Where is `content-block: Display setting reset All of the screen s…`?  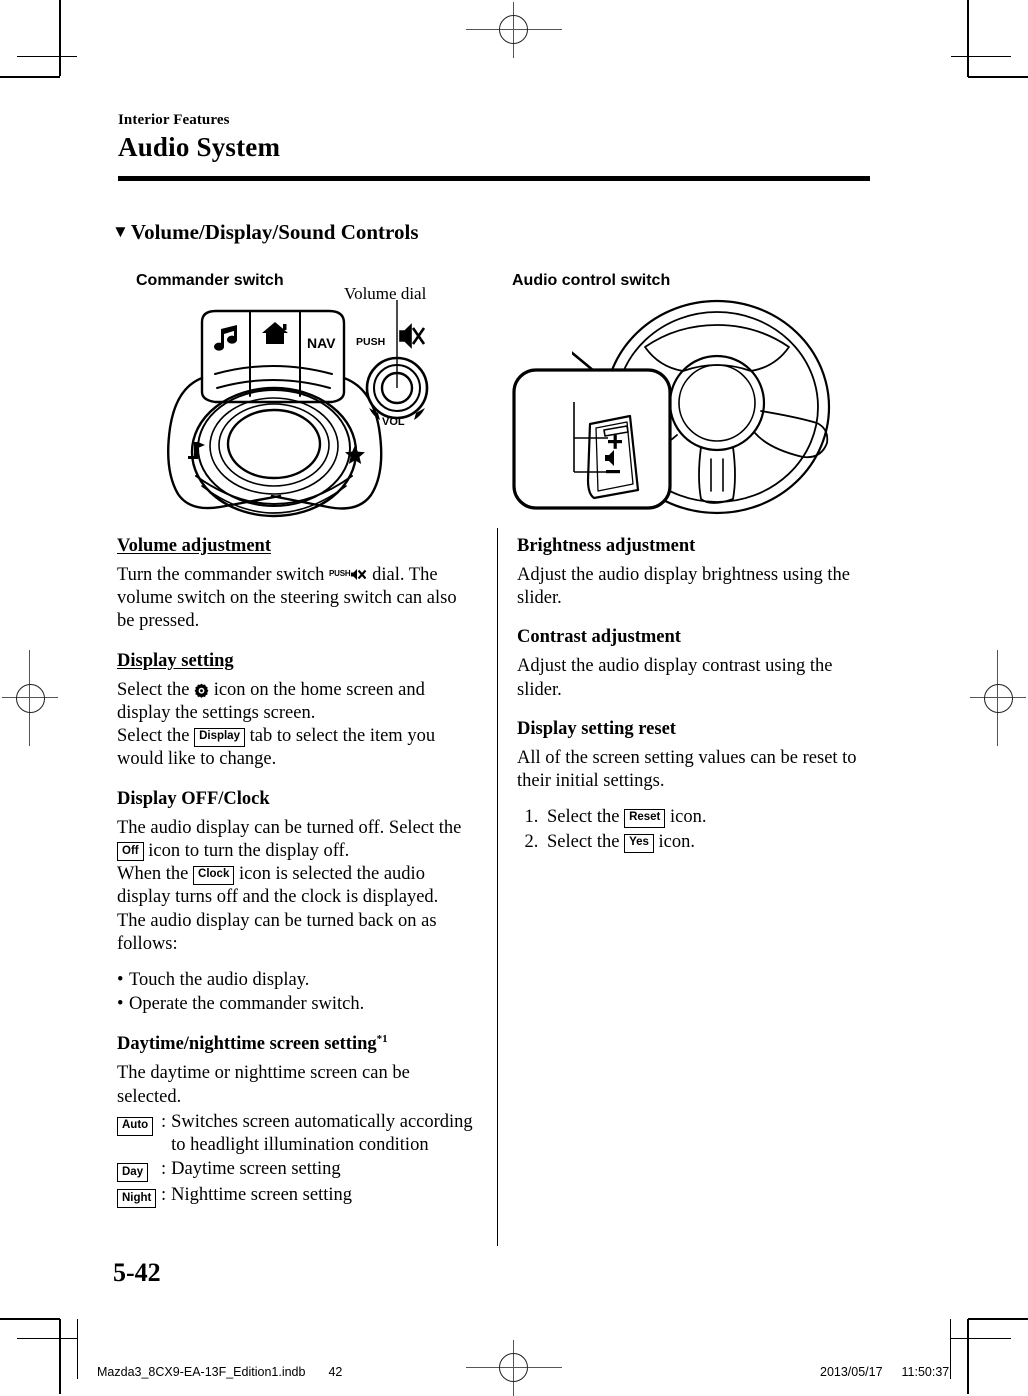
content-block: Display setting reset All of the screen s… is located at coordinates (697, 787).